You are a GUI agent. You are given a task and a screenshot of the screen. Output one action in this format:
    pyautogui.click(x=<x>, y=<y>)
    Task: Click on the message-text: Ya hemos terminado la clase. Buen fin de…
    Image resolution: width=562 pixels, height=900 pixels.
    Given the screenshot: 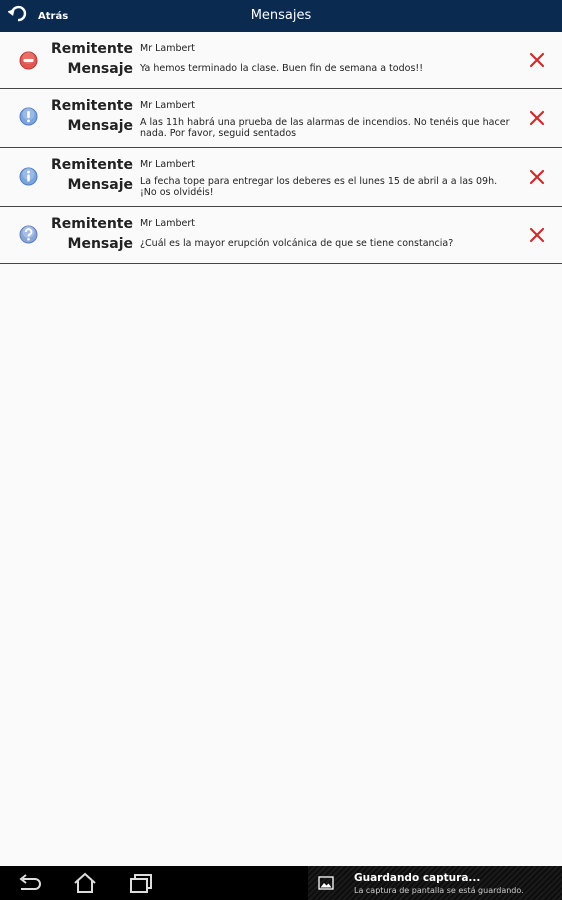 What is the action you would take?
    pyautogui.click(x=282, y=68)
    